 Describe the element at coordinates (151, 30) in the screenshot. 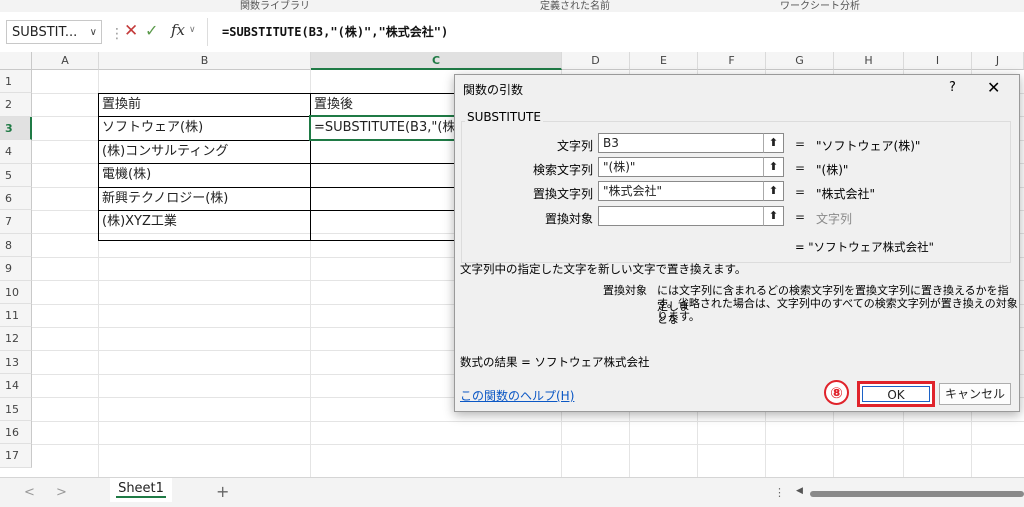

I see `enter-icon: ✓` at that location.